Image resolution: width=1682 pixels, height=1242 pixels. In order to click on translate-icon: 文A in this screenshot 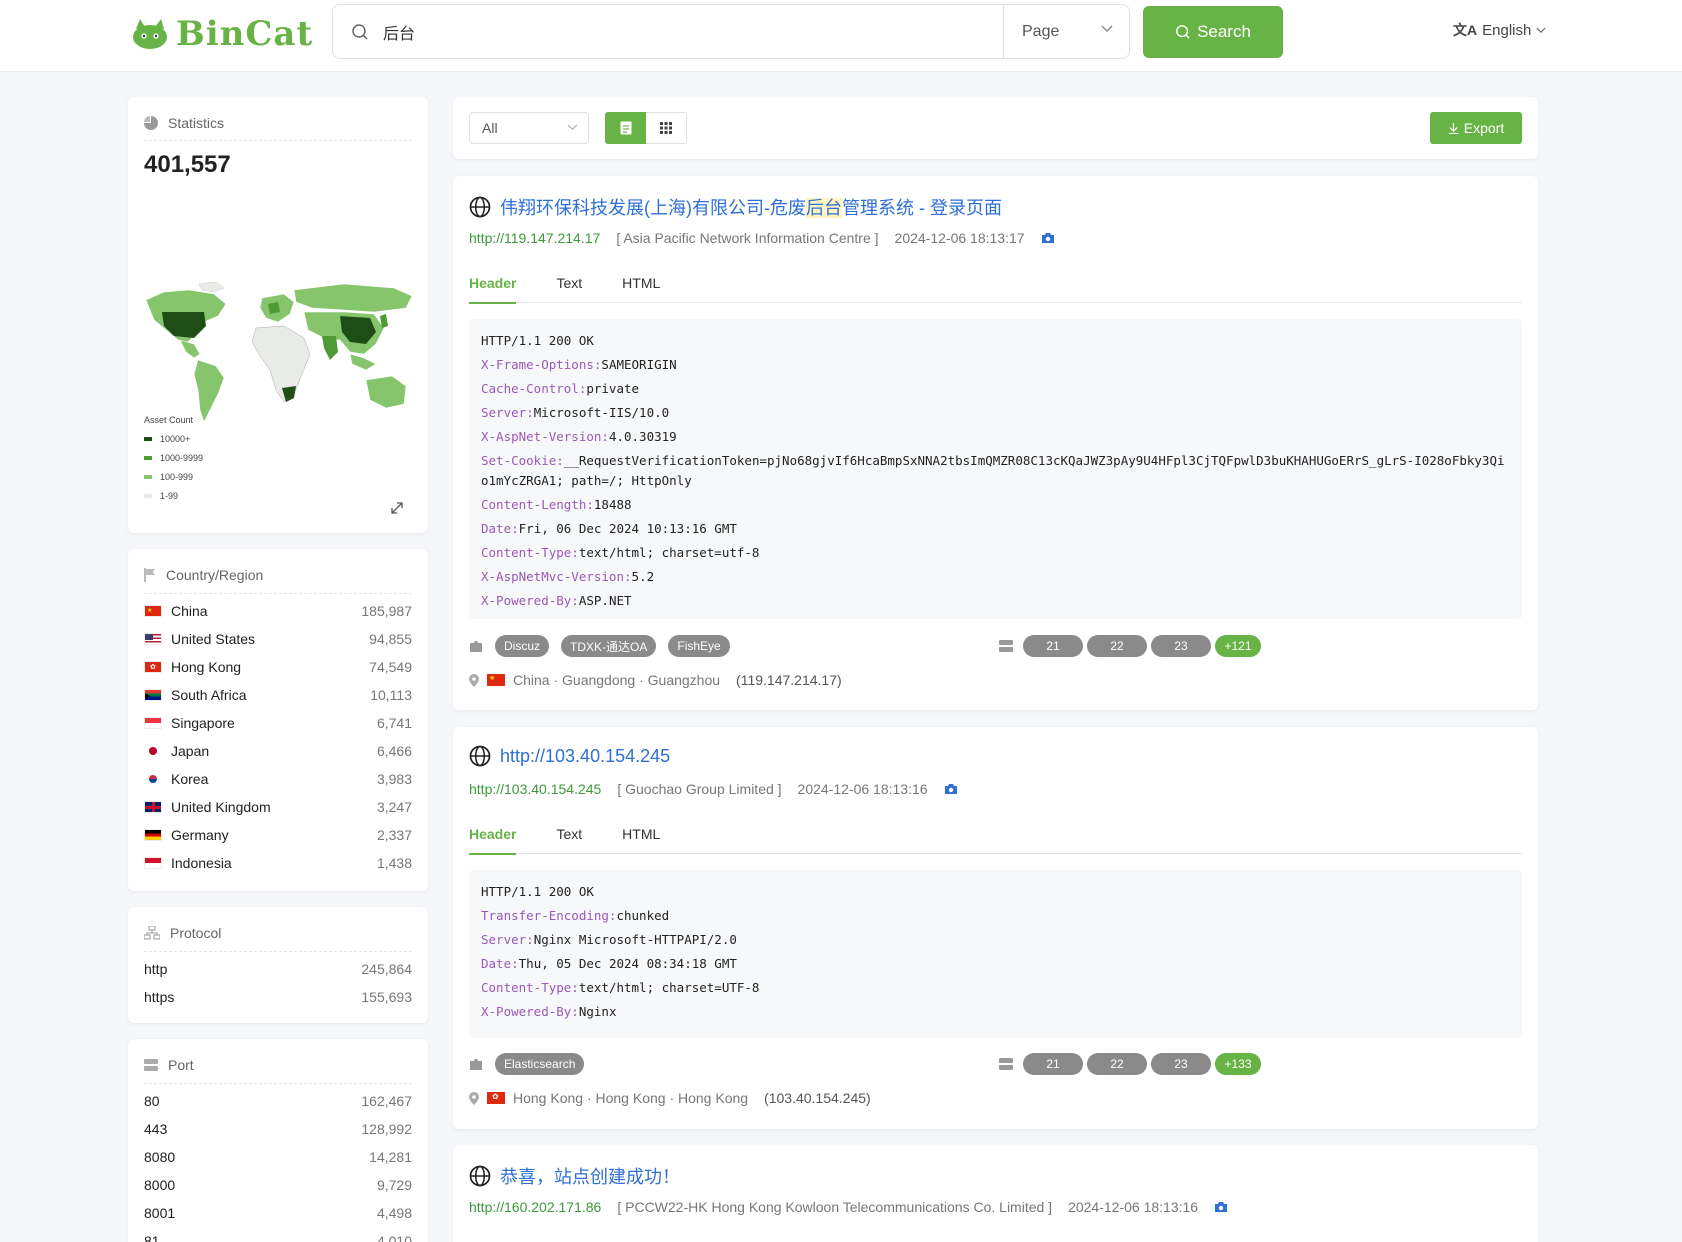, I will do `click(1465, 30)`.